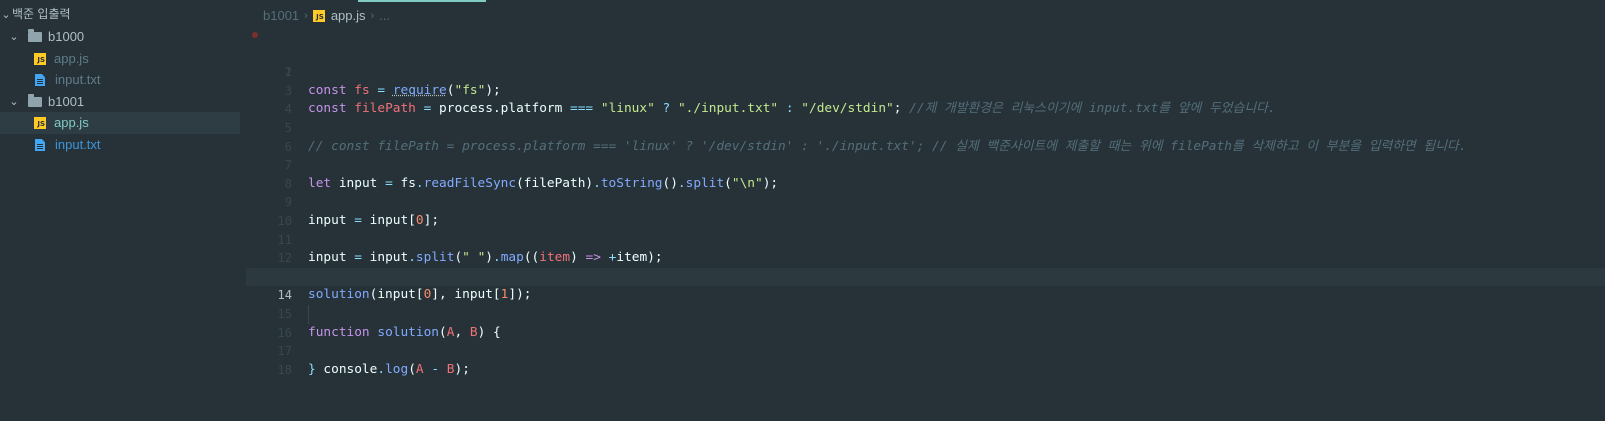  Describe the element at coordinates (925, 248) in the screenshot. I see `code-line: 12` at that location.